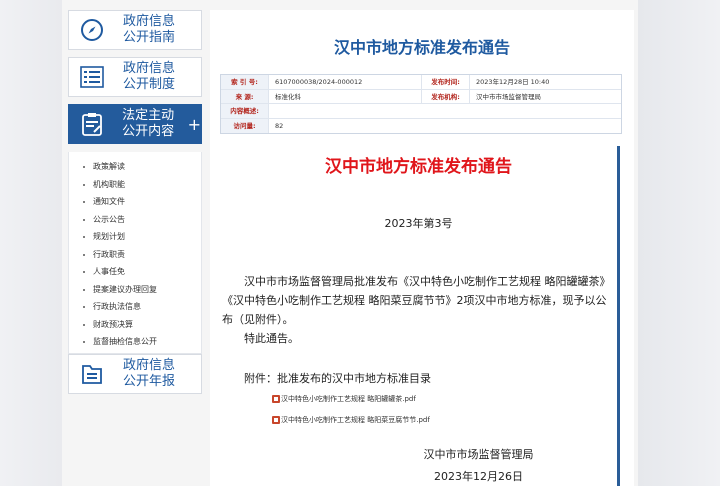 This screenshot has height=486, width=720. What do you see at coordinates (148, 29) in the screenshot?
I see `sidebar-card-label: 政府信息 公开指南` at bounding box center [148, 29].